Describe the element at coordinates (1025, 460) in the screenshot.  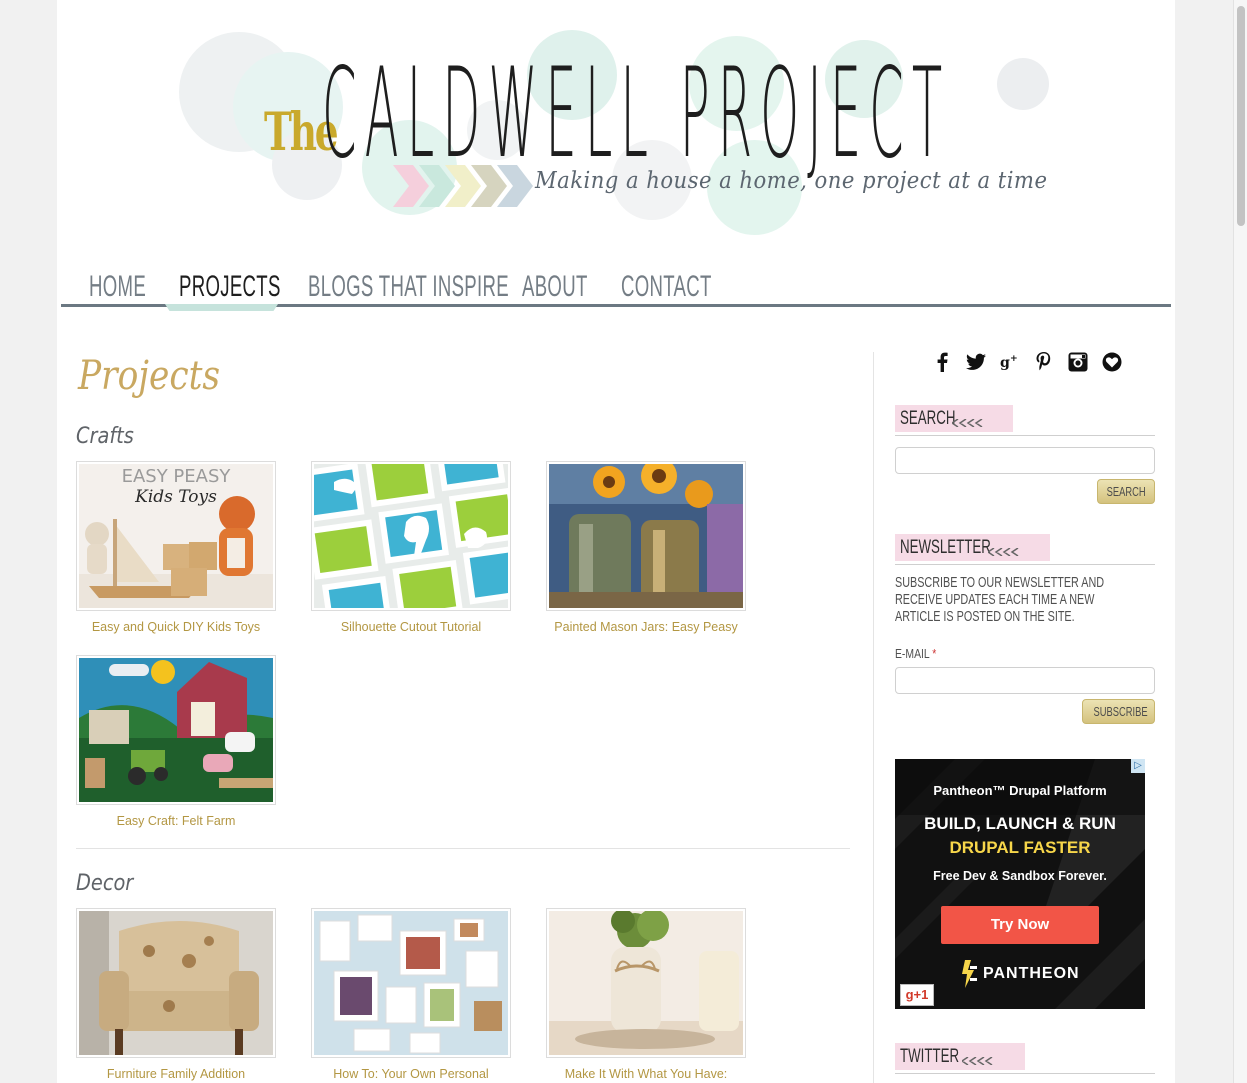
I see `search-input` at that location.